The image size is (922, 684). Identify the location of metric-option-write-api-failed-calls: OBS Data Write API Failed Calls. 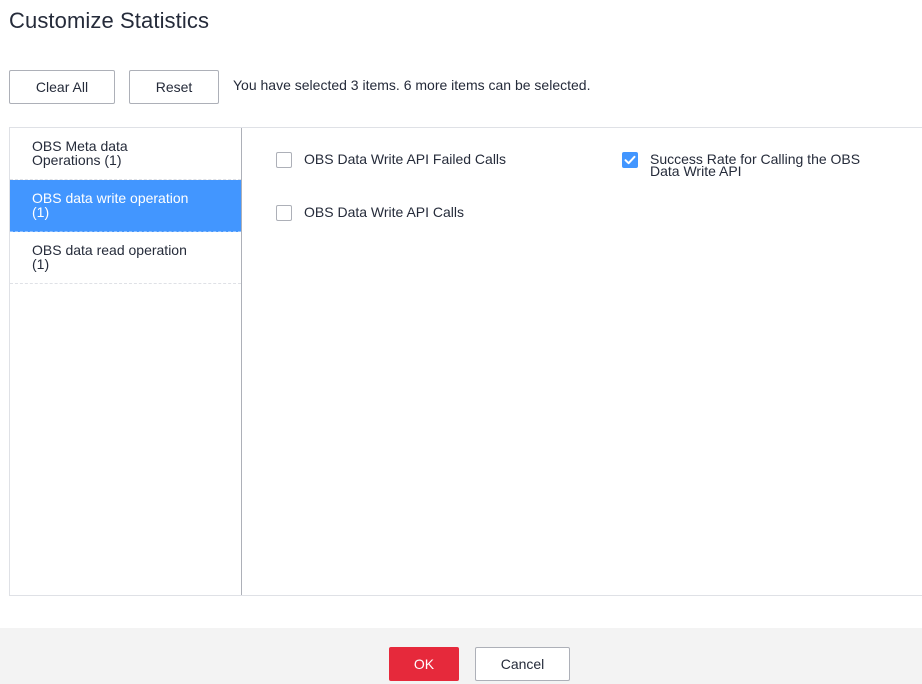
(391, 159).